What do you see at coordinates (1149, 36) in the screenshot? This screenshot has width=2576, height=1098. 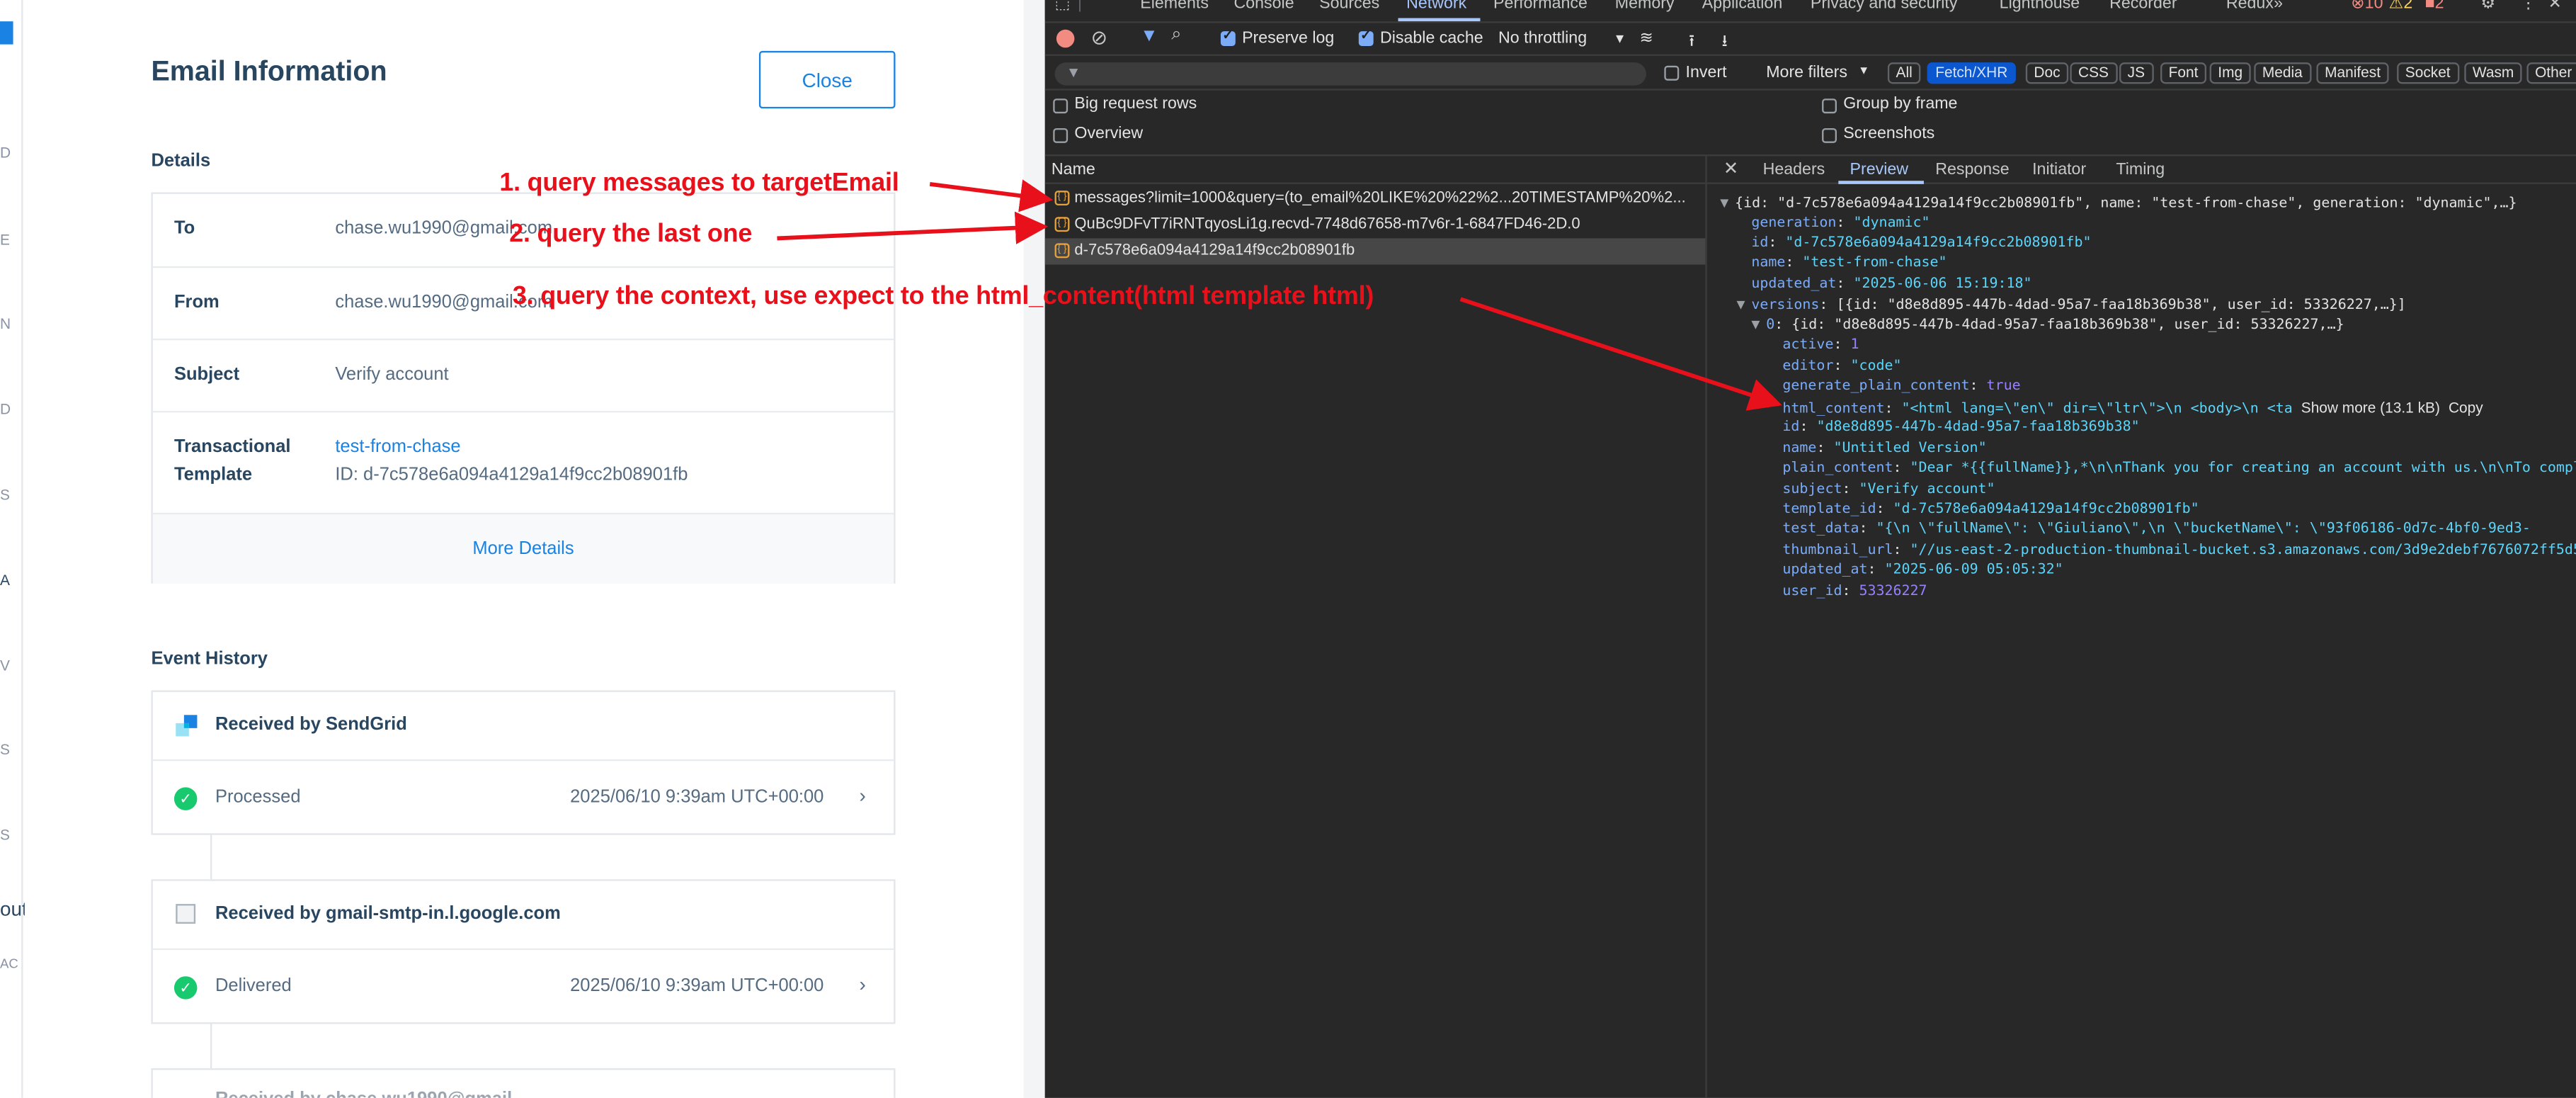 I see `filter-funnel-icon: ▼` at bounding box center [1149, 36].